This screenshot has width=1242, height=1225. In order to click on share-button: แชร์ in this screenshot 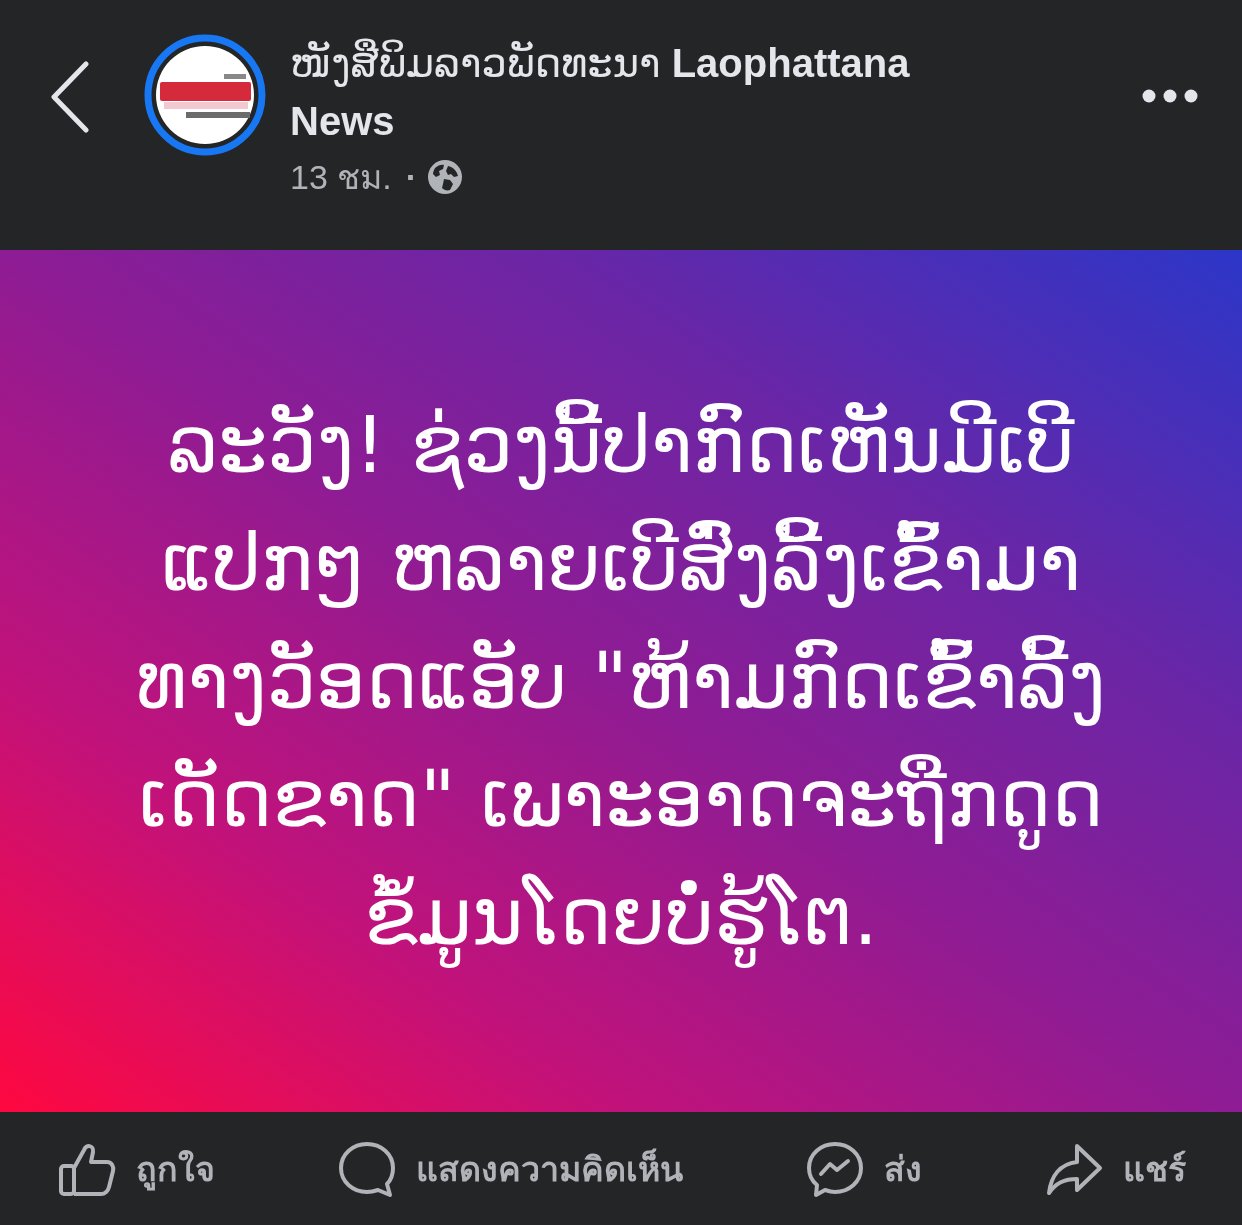, I will do `click(1115, 1168)`.